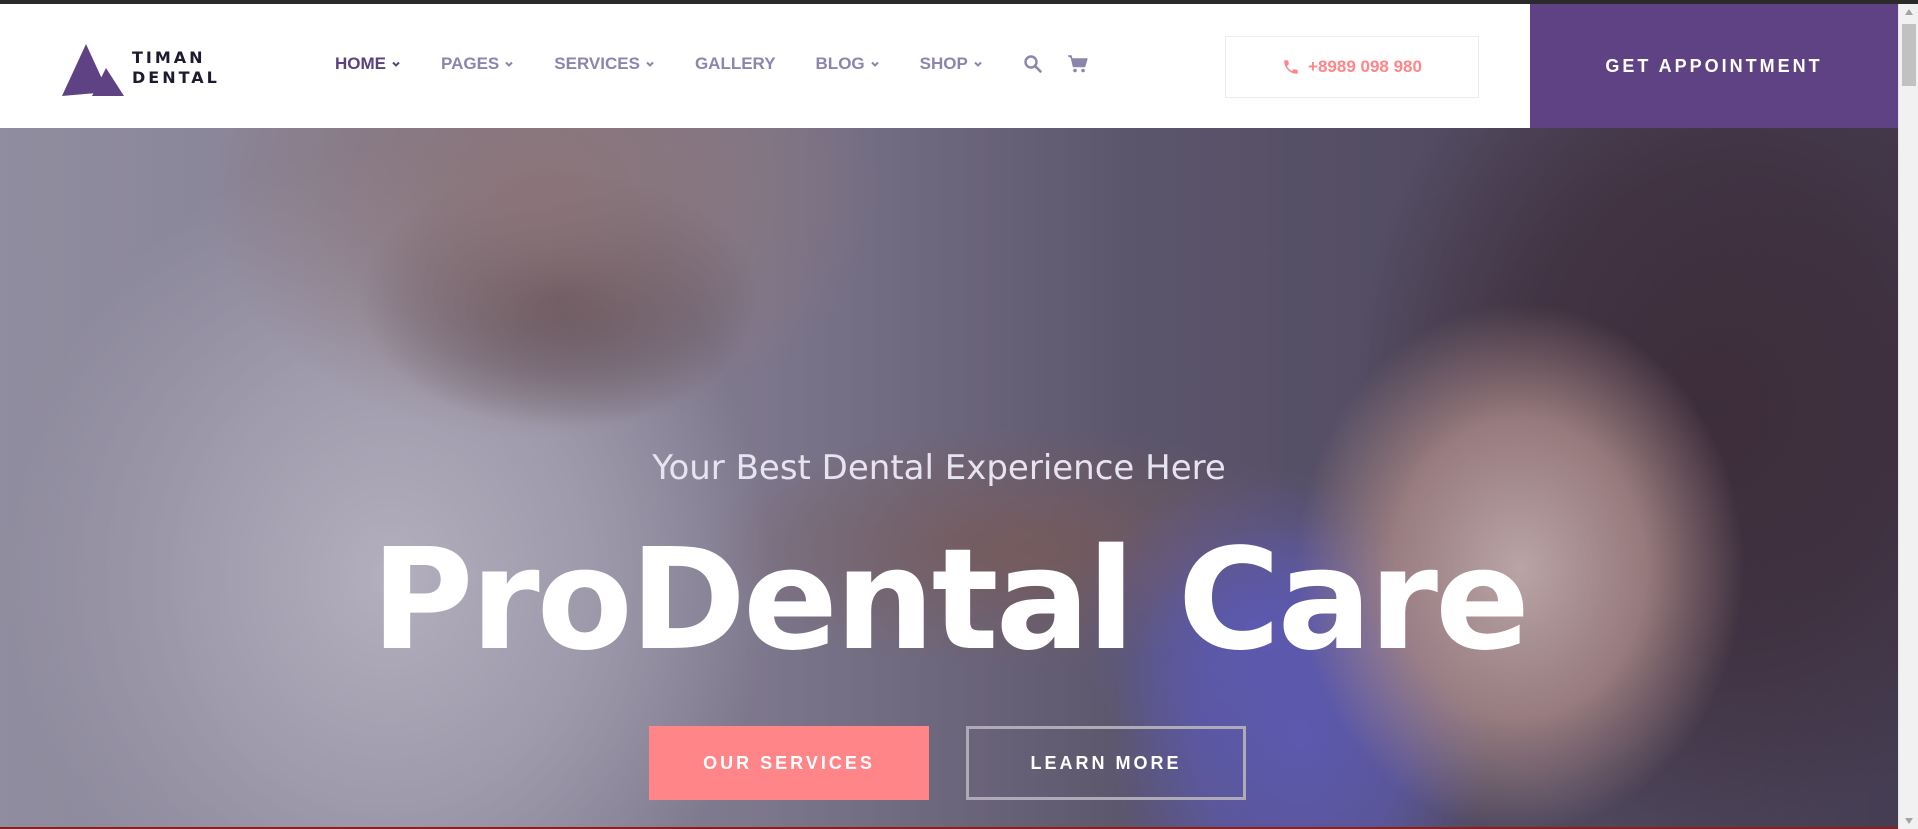  I want to click on nav-item-pages: PAGES, so click(477, 64).